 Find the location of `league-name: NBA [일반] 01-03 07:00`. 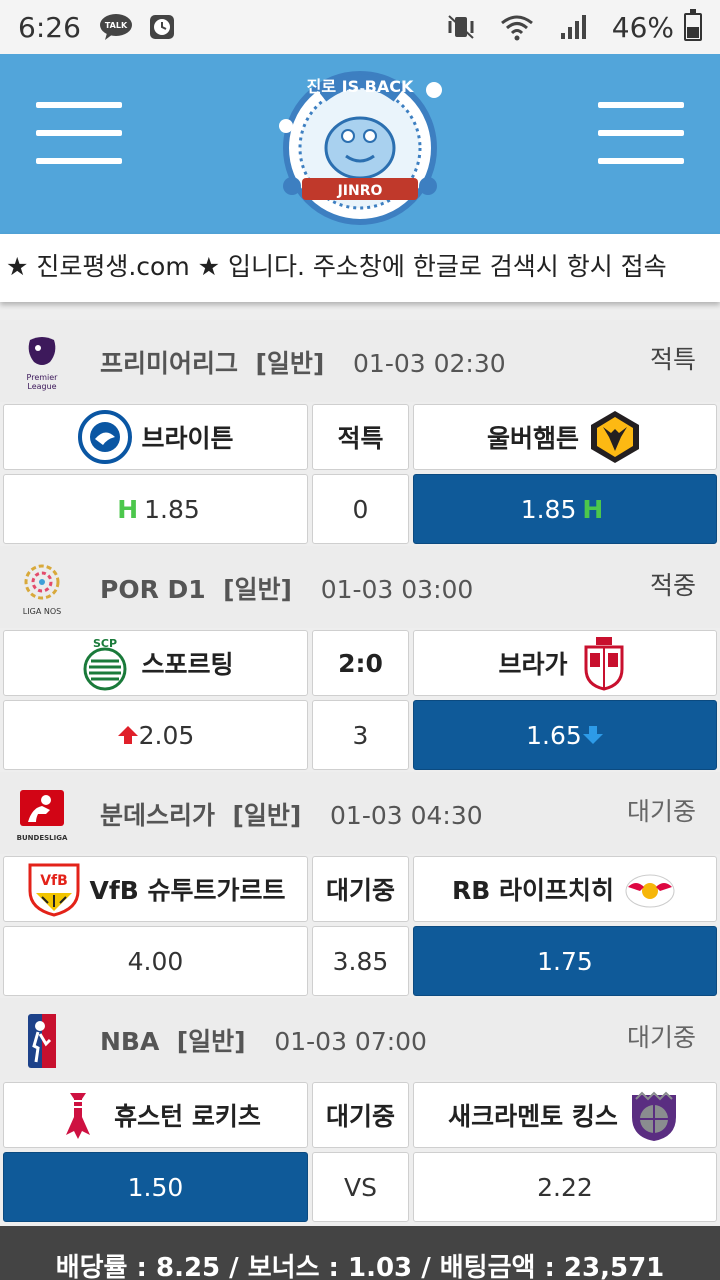

league-name: NBA [일반] 01-03 07:00 is located at coordinates (263, 1040).